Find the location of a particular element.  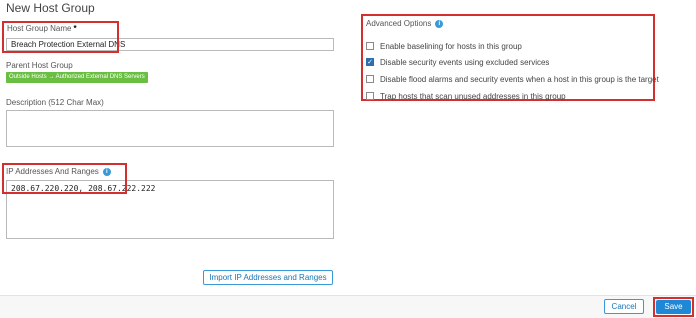

import-ip-button: Import IP Addresses and Ranges is located at coordinates (268, 277).